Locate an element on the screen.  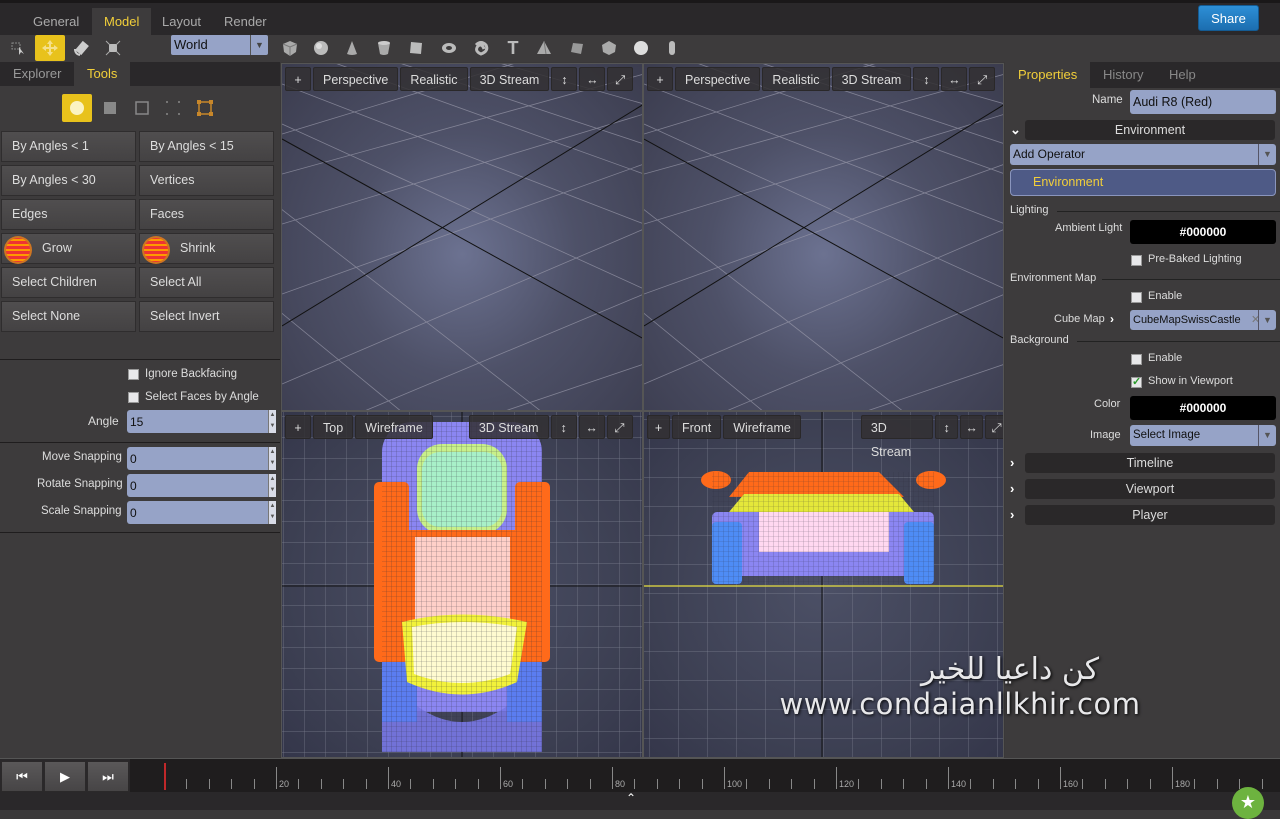
image-select: Select Image ▼ is located at coordinates (1203, 435).